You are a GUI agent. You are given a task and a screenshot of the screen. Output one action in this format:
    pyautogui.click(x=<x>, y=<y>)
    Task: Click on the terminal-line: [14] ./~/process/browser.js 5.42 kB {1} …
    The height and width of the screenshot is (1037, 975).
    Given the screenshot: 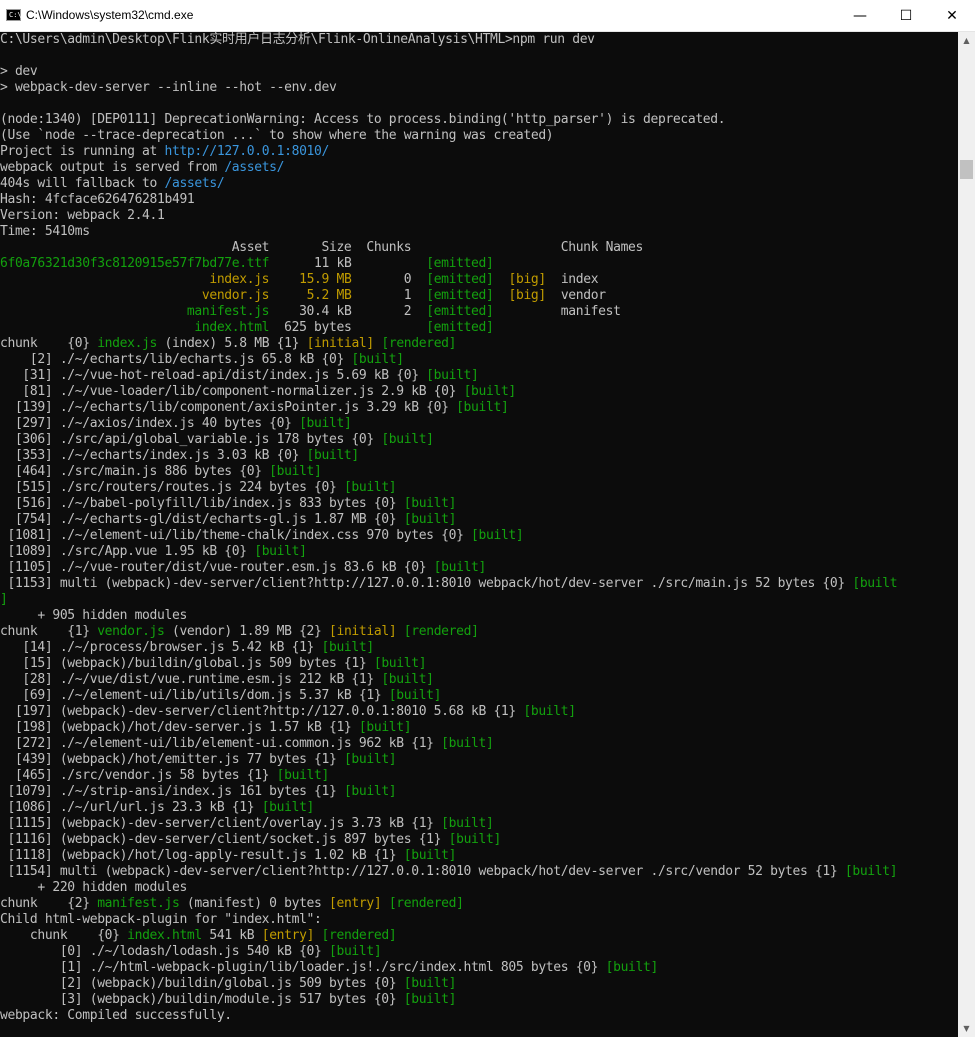 What is the action you would take?
    pyautogui.click(x=187, y=648)
    